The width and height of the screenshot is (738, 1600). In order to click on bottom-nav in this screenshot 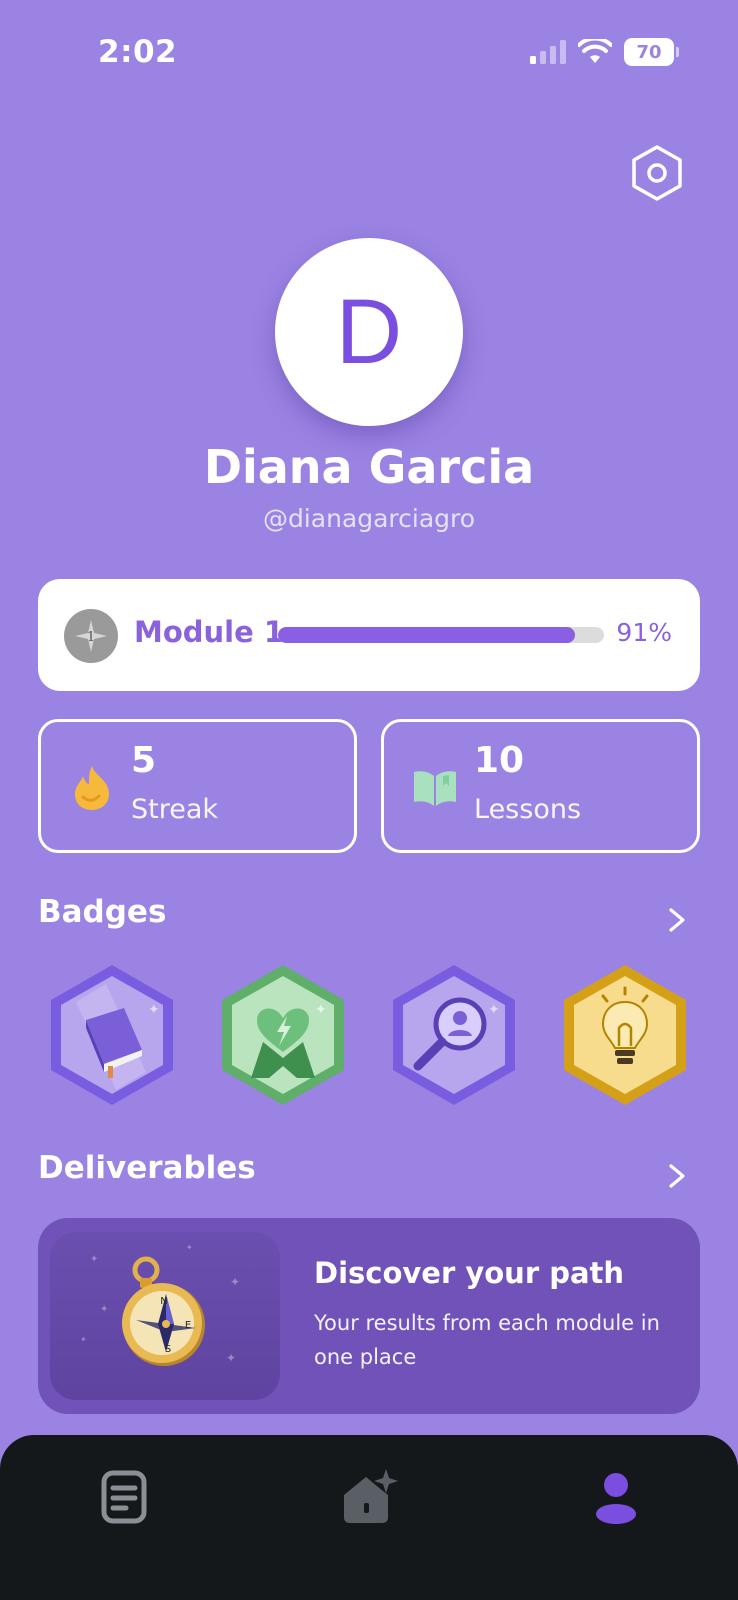, I will do `click(369, 1517)`.